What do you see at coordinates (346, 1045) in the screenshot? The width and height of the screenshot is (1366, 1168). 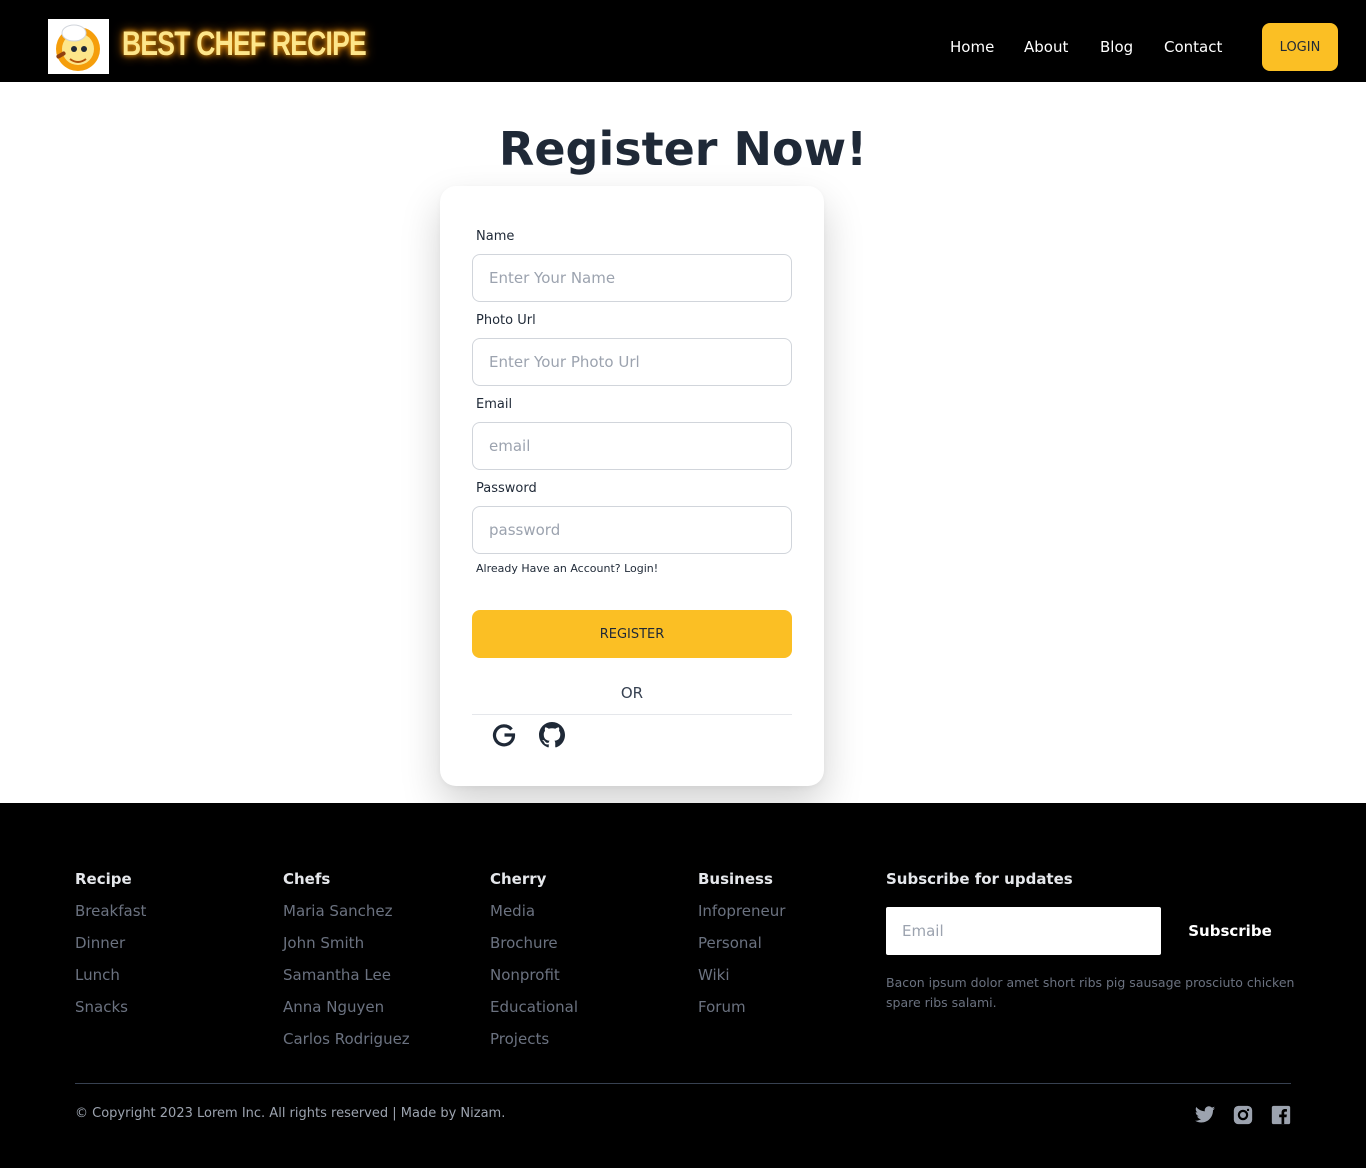 I see `footer-link: Carlos Rodriguez` at bounding box center [346, 1045].